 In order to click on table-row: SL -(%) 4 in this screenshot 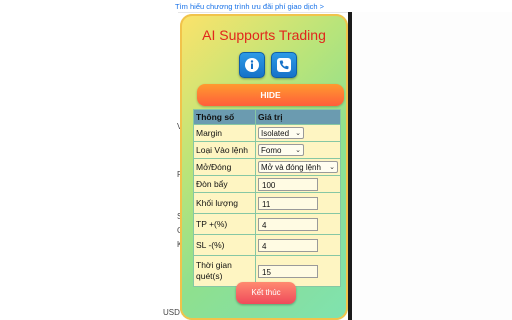, I will do `click(267, 245)`.